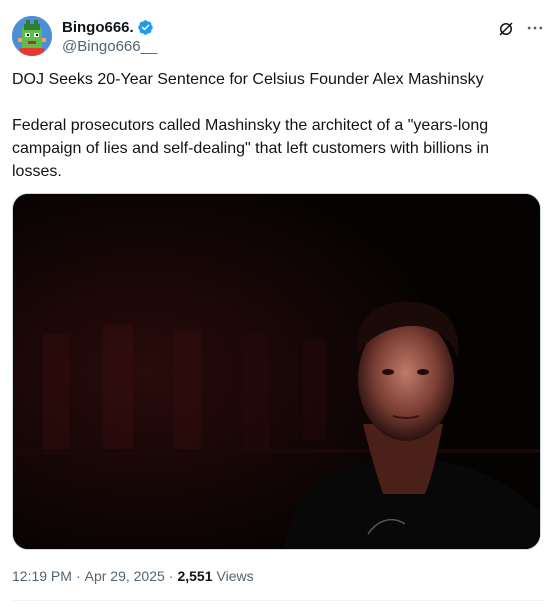 This screenshot has width=557, height=607. I want to click on tweet-time: 12:19 PM, so click(42, 576).